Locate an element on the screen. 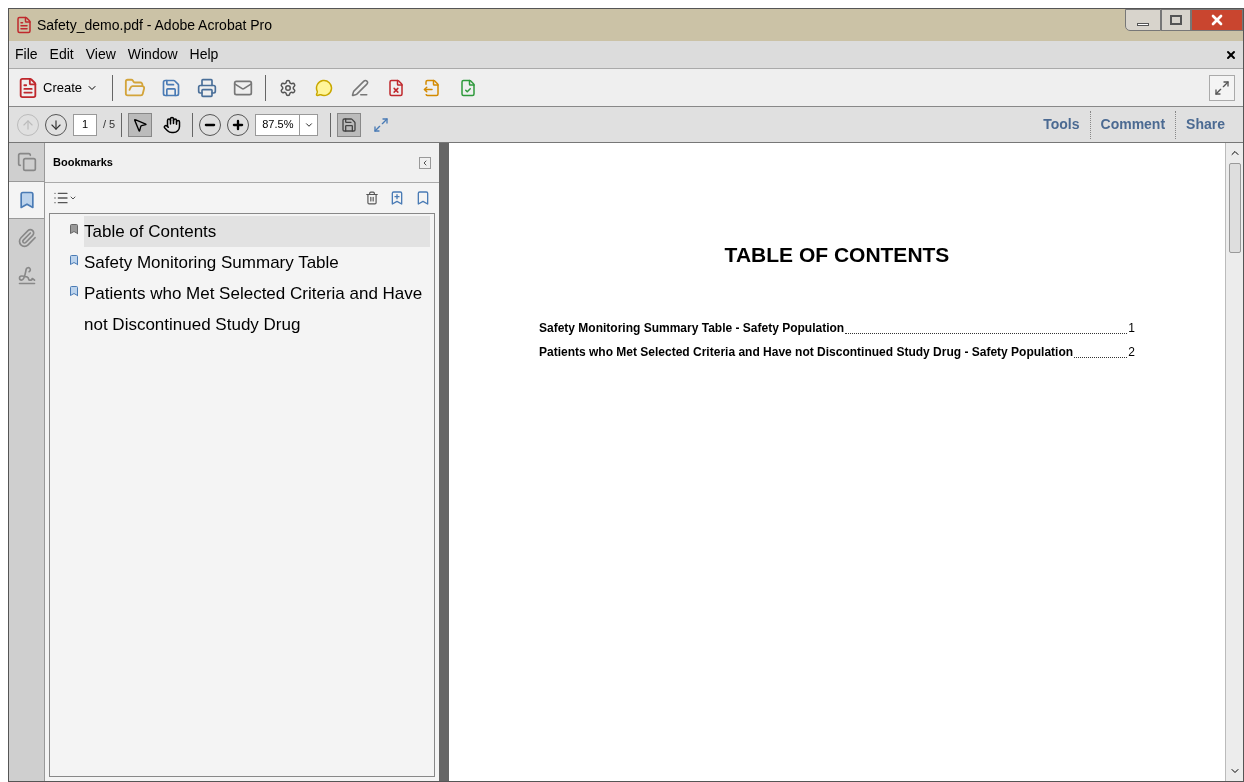 The width and height of the screenshot is (1244, 782). close-button is located at coordinates (1217, 20).